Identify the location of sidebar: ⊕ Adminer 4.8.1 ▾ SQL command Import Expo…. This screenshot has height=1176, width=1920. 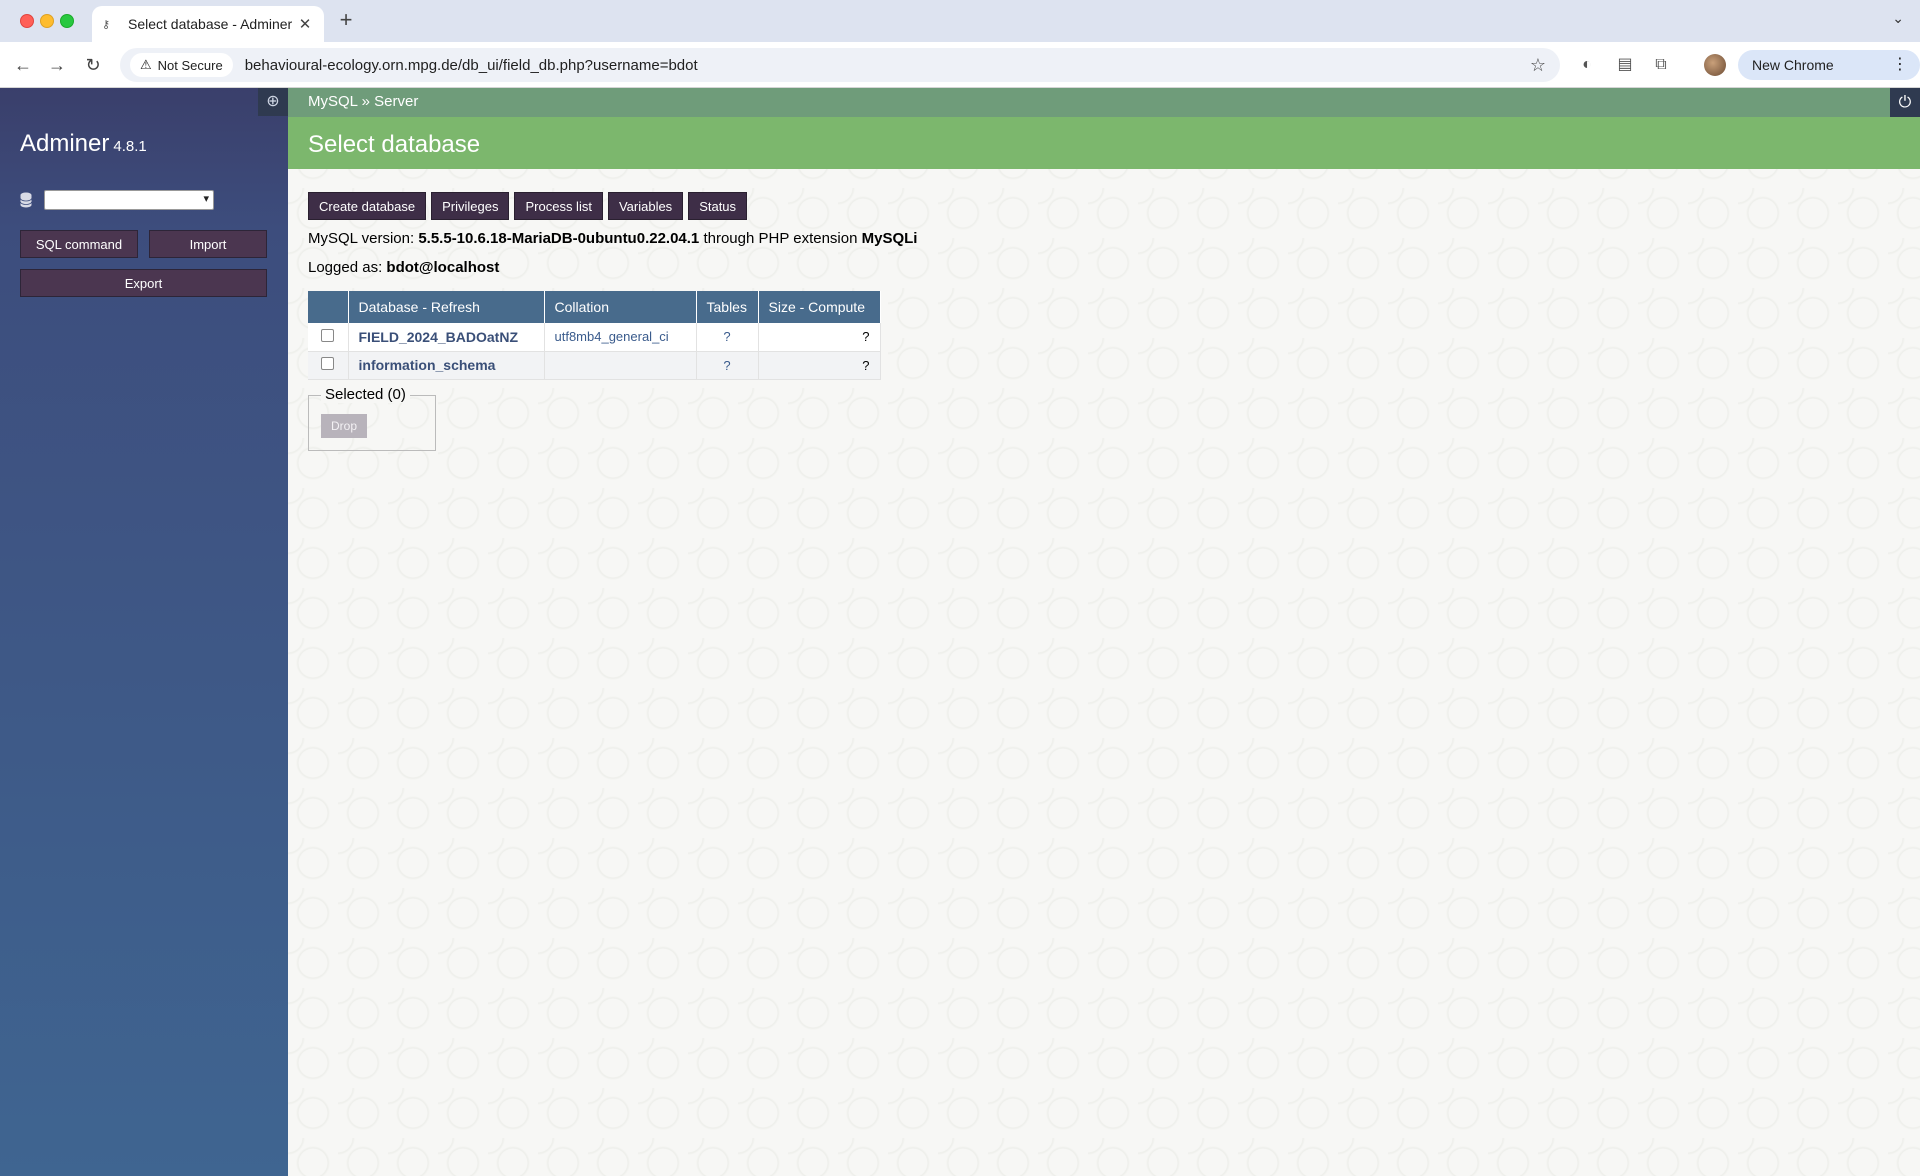
(144, 632).